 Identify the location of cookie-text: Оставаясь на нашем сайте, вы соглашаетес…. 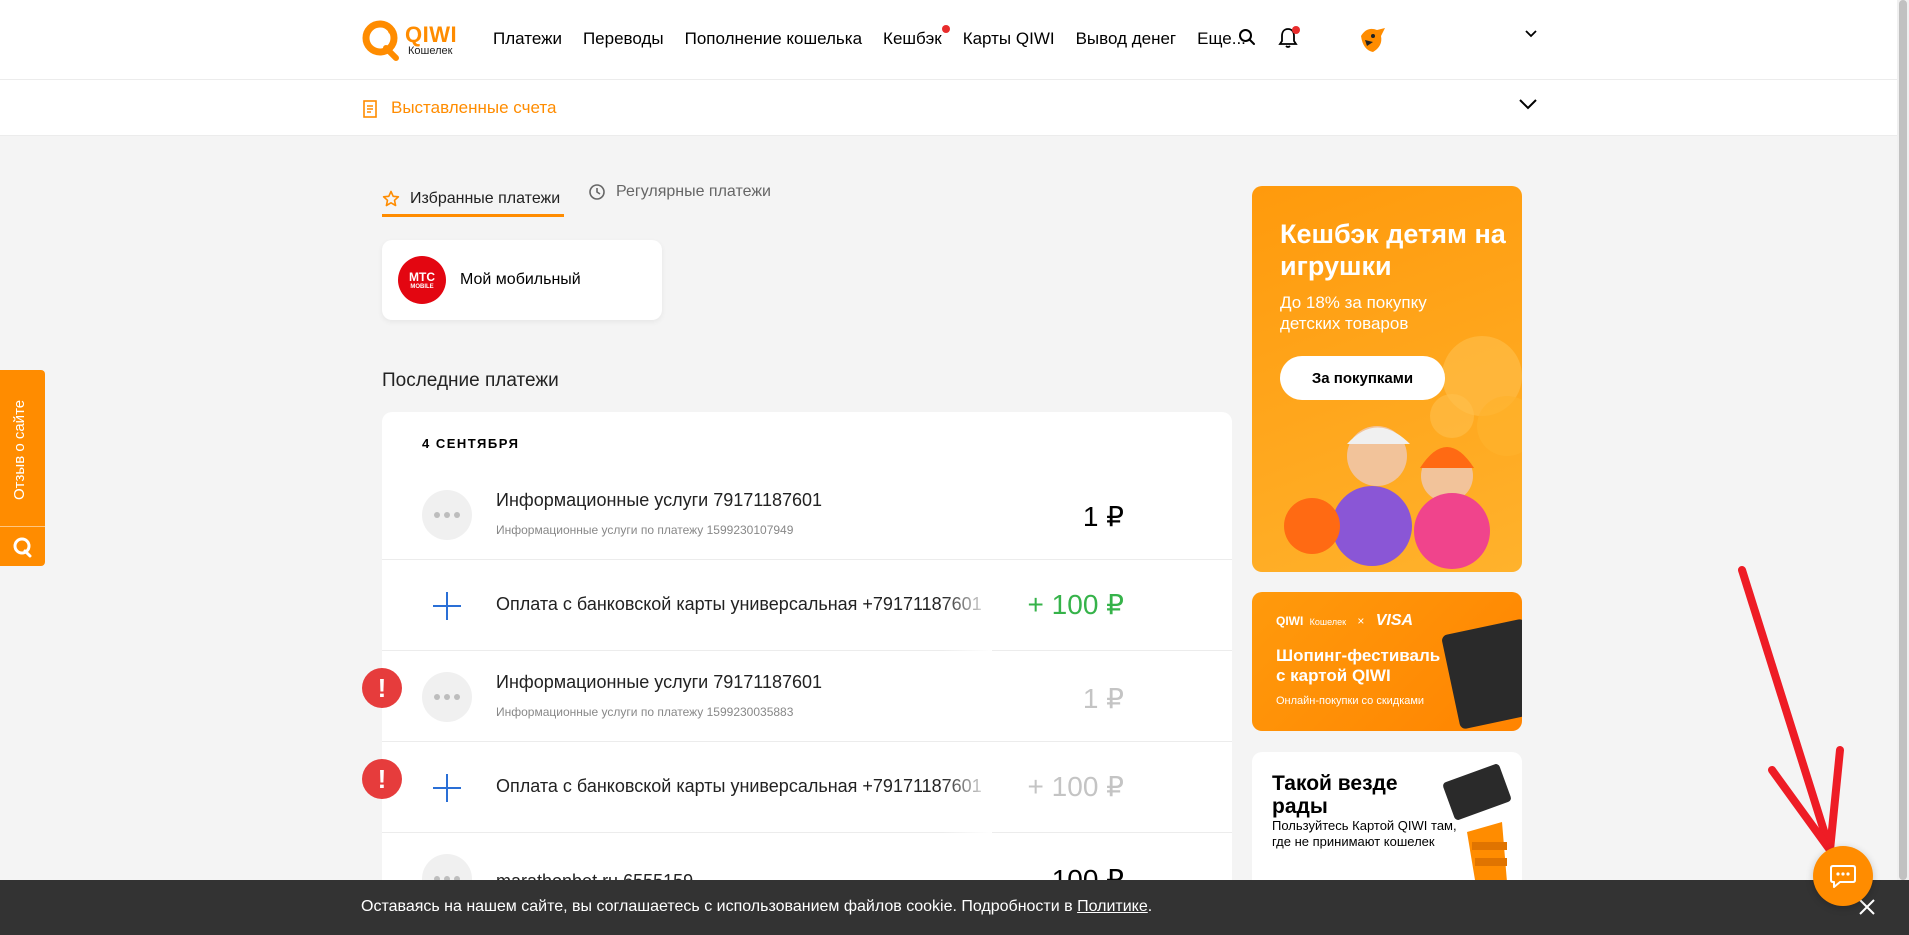
(719, 906).